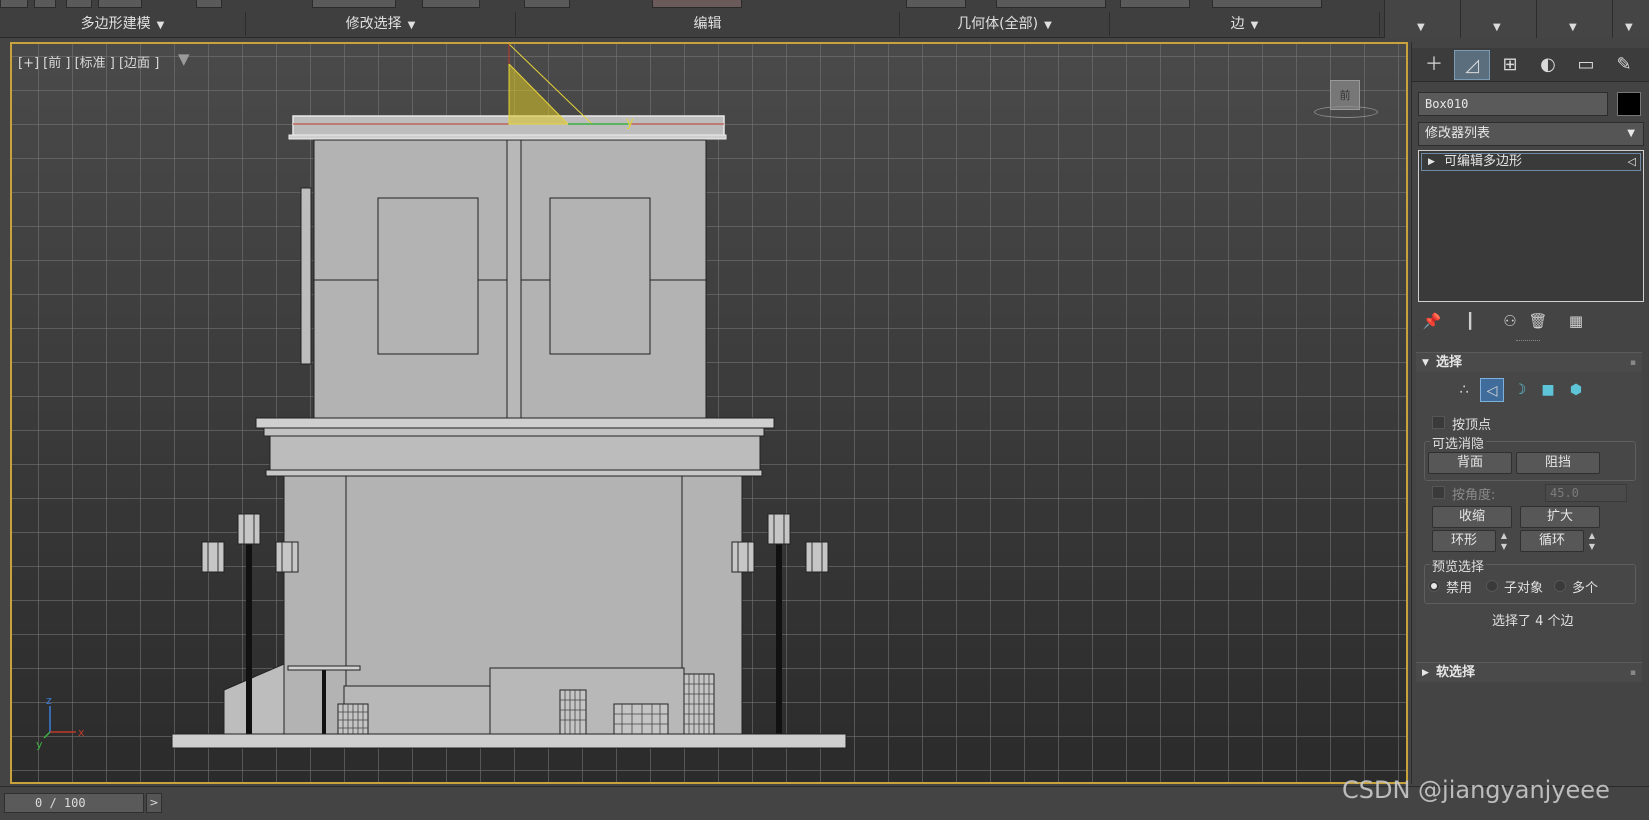 This screenshot has height=820, width=1649. What do you see at coordinates (630, 122) in the screenshot?
I see `gizmo-axis-label: y` at bounding box center [630, 122].